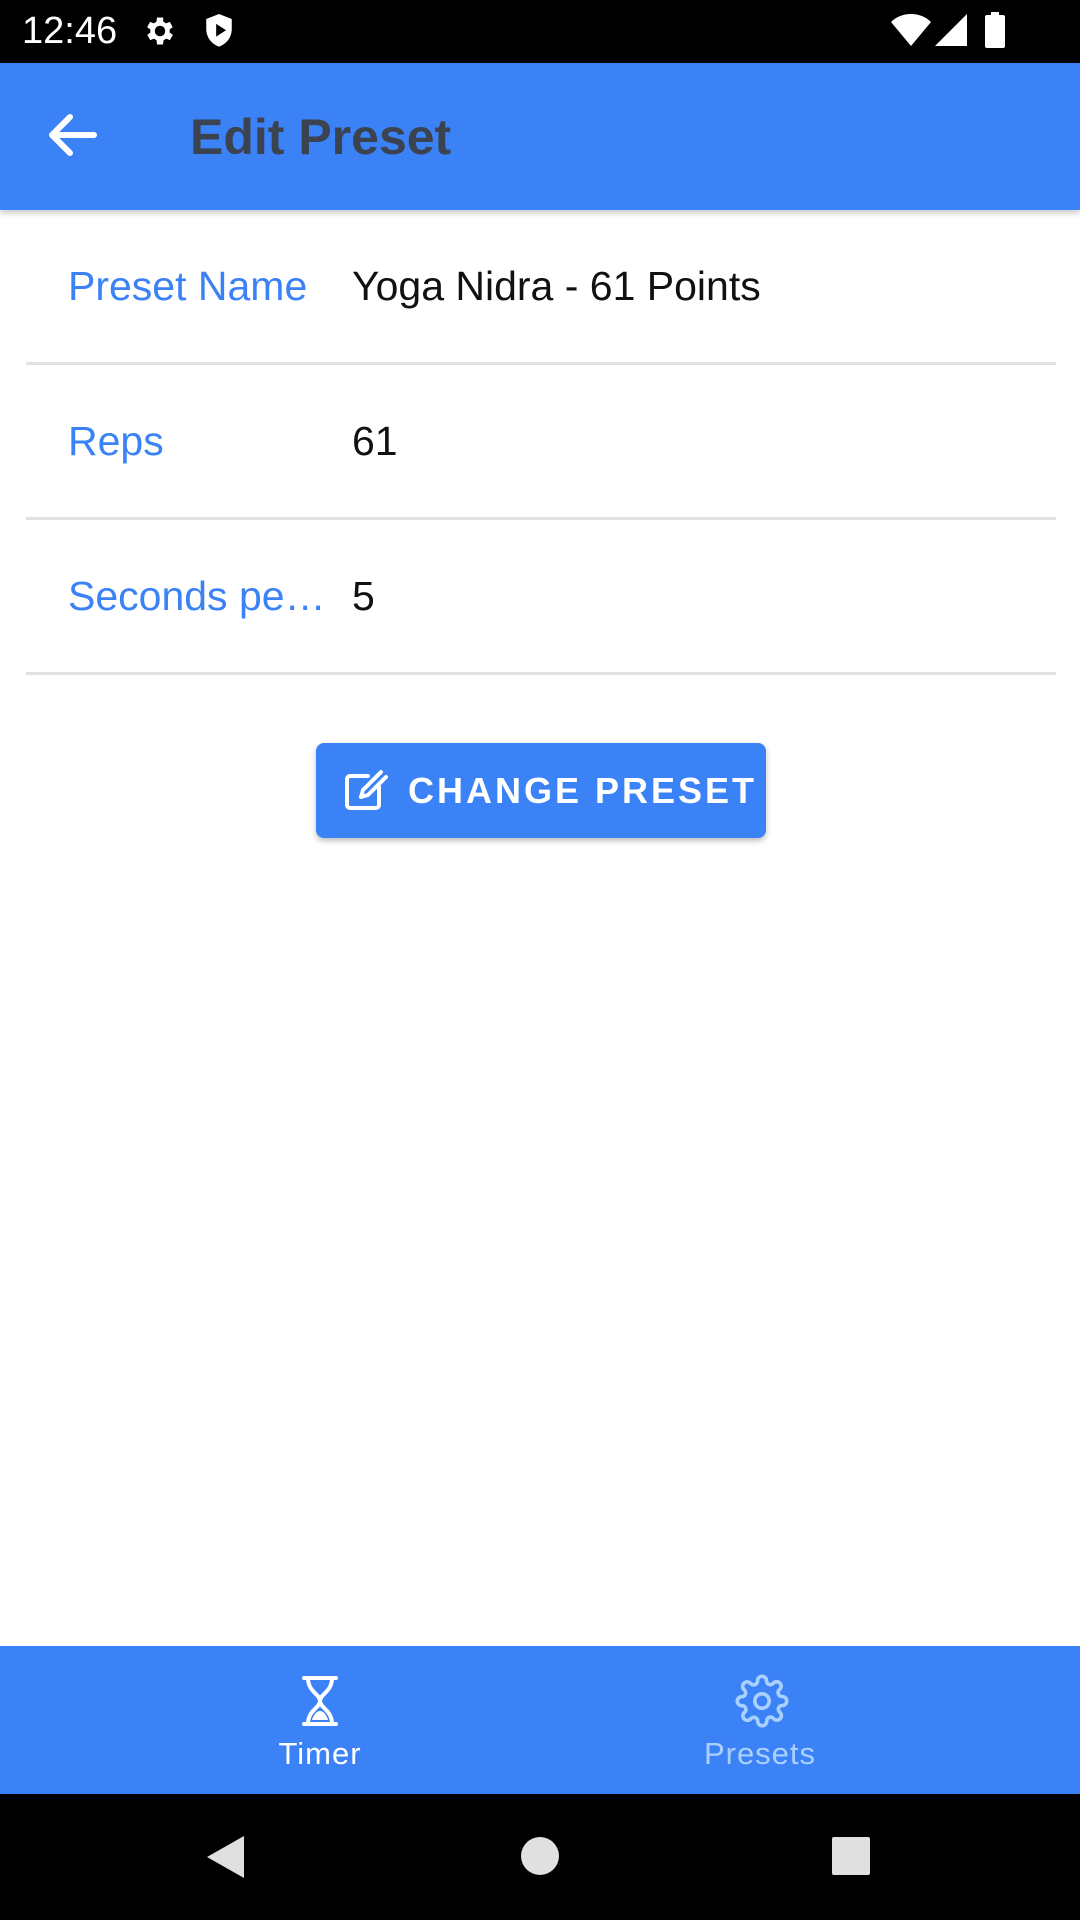 This screenshot has width=1080, height=1920. I want to click on home-circle-icon, so click(540, 1858).